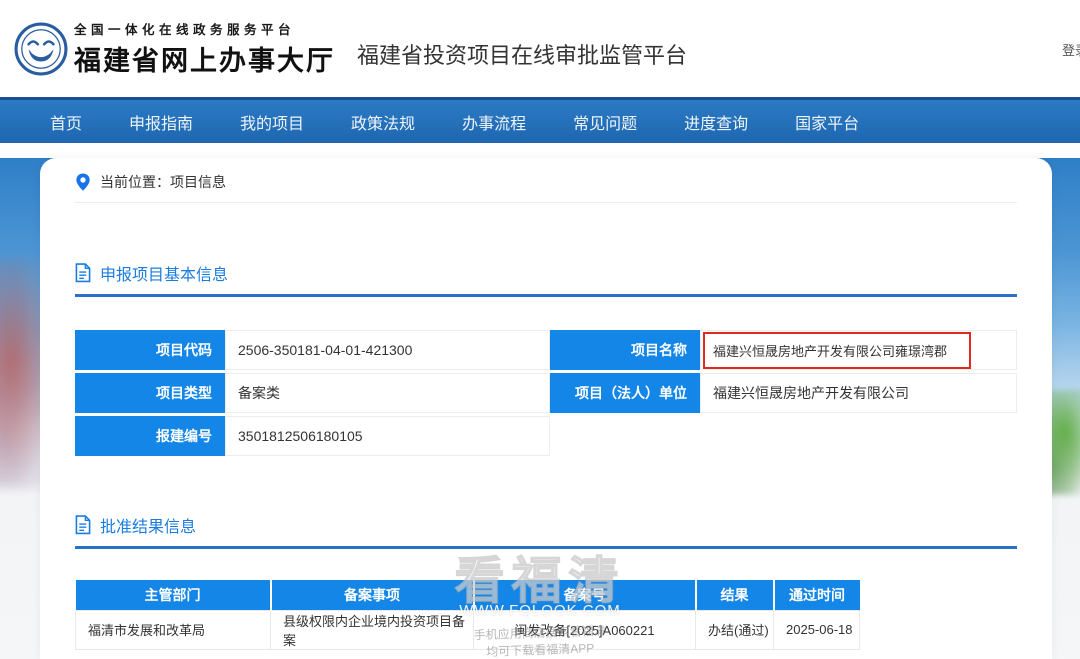 This screenshot has width=1080, height=659. Describe the element at coordinates (163, 182) in the screenshot. I see `breadcrumb-label: 当前位置：项目信息` at that location.